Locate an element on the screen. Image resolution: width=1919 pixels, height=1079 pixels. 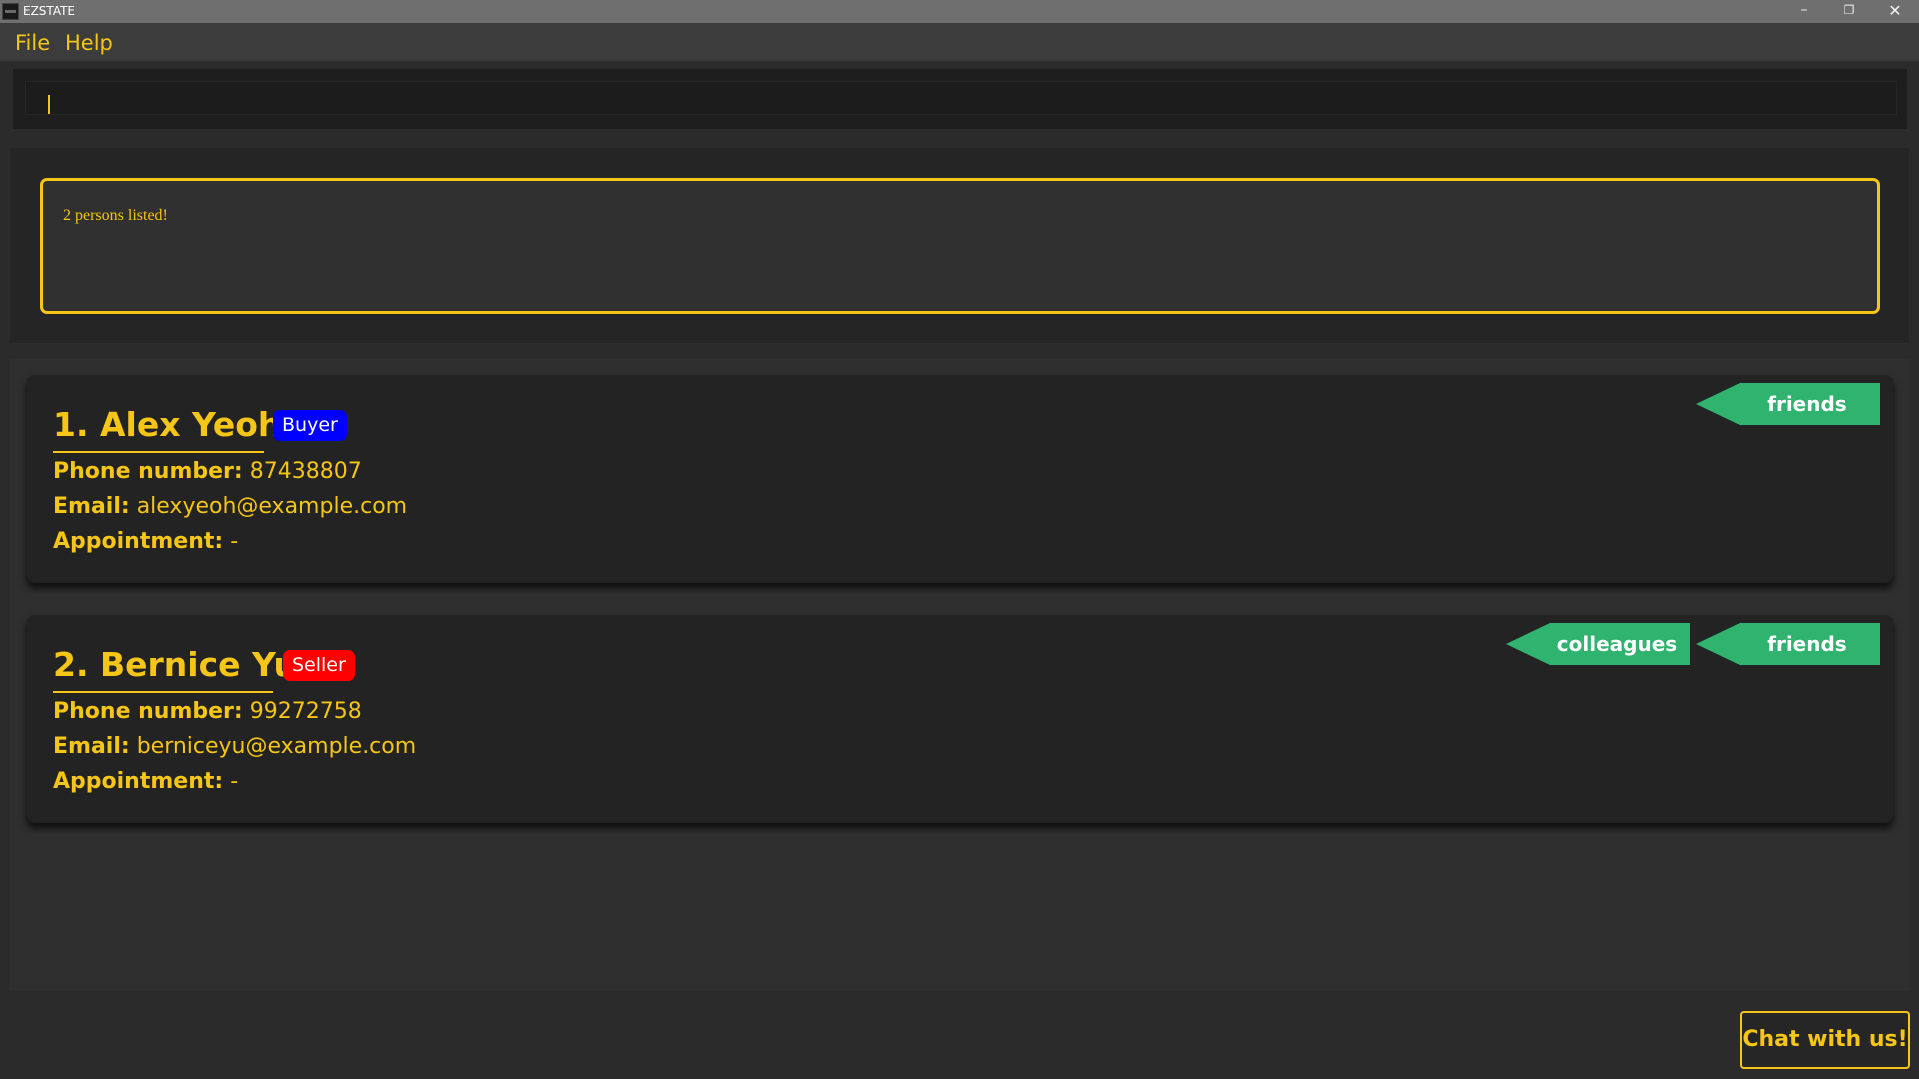
email-row: Email: alexyeoh@example.com is located at coordinates (230, 506).